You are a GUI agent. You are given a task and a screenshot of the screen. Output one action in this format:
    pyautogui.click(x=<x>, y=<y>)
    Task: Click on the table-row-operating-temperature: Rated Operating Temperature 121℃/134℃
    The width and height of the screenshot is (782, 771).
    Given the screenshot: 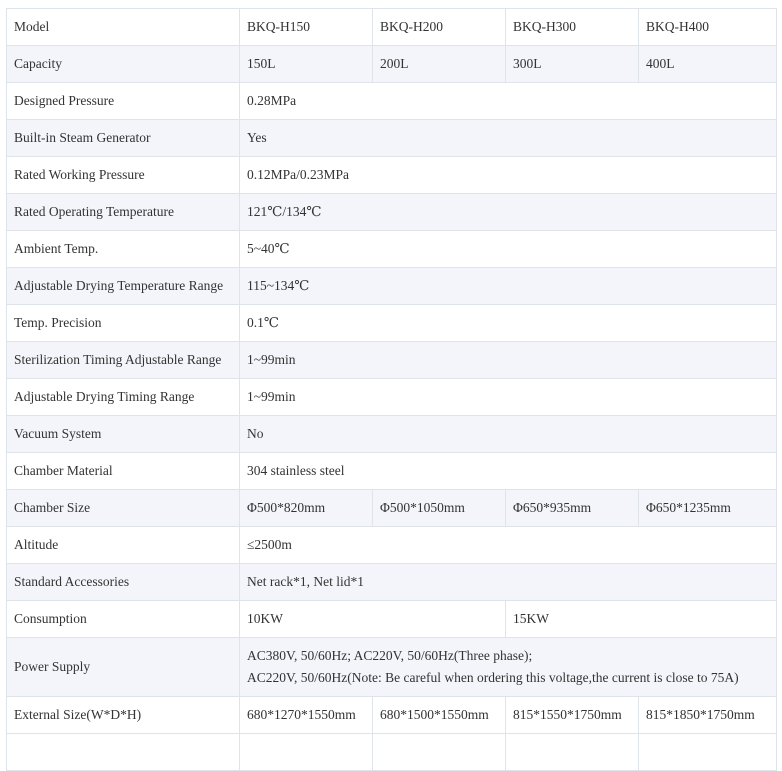 What is the action you would take?
    pyautogui.click(x=391, y=212)
    